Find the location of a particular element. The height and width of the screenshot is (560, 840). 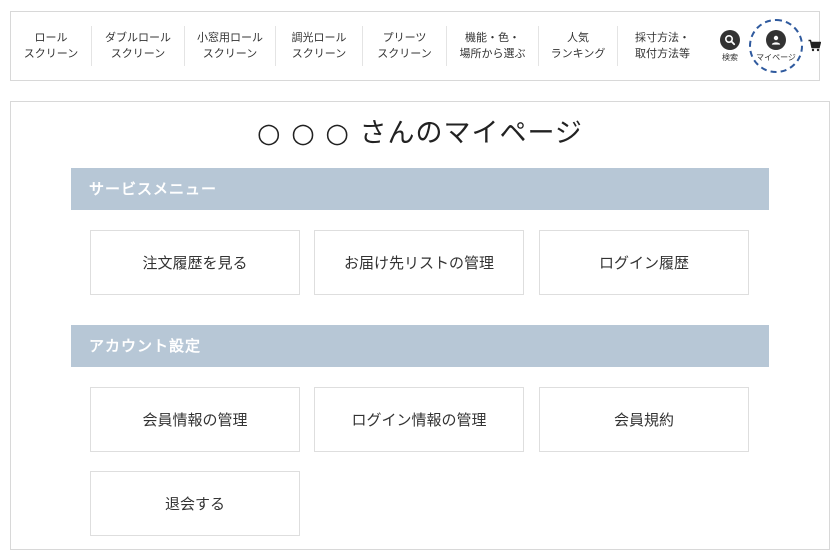

cart-icon is located at coordinates (814, 46).